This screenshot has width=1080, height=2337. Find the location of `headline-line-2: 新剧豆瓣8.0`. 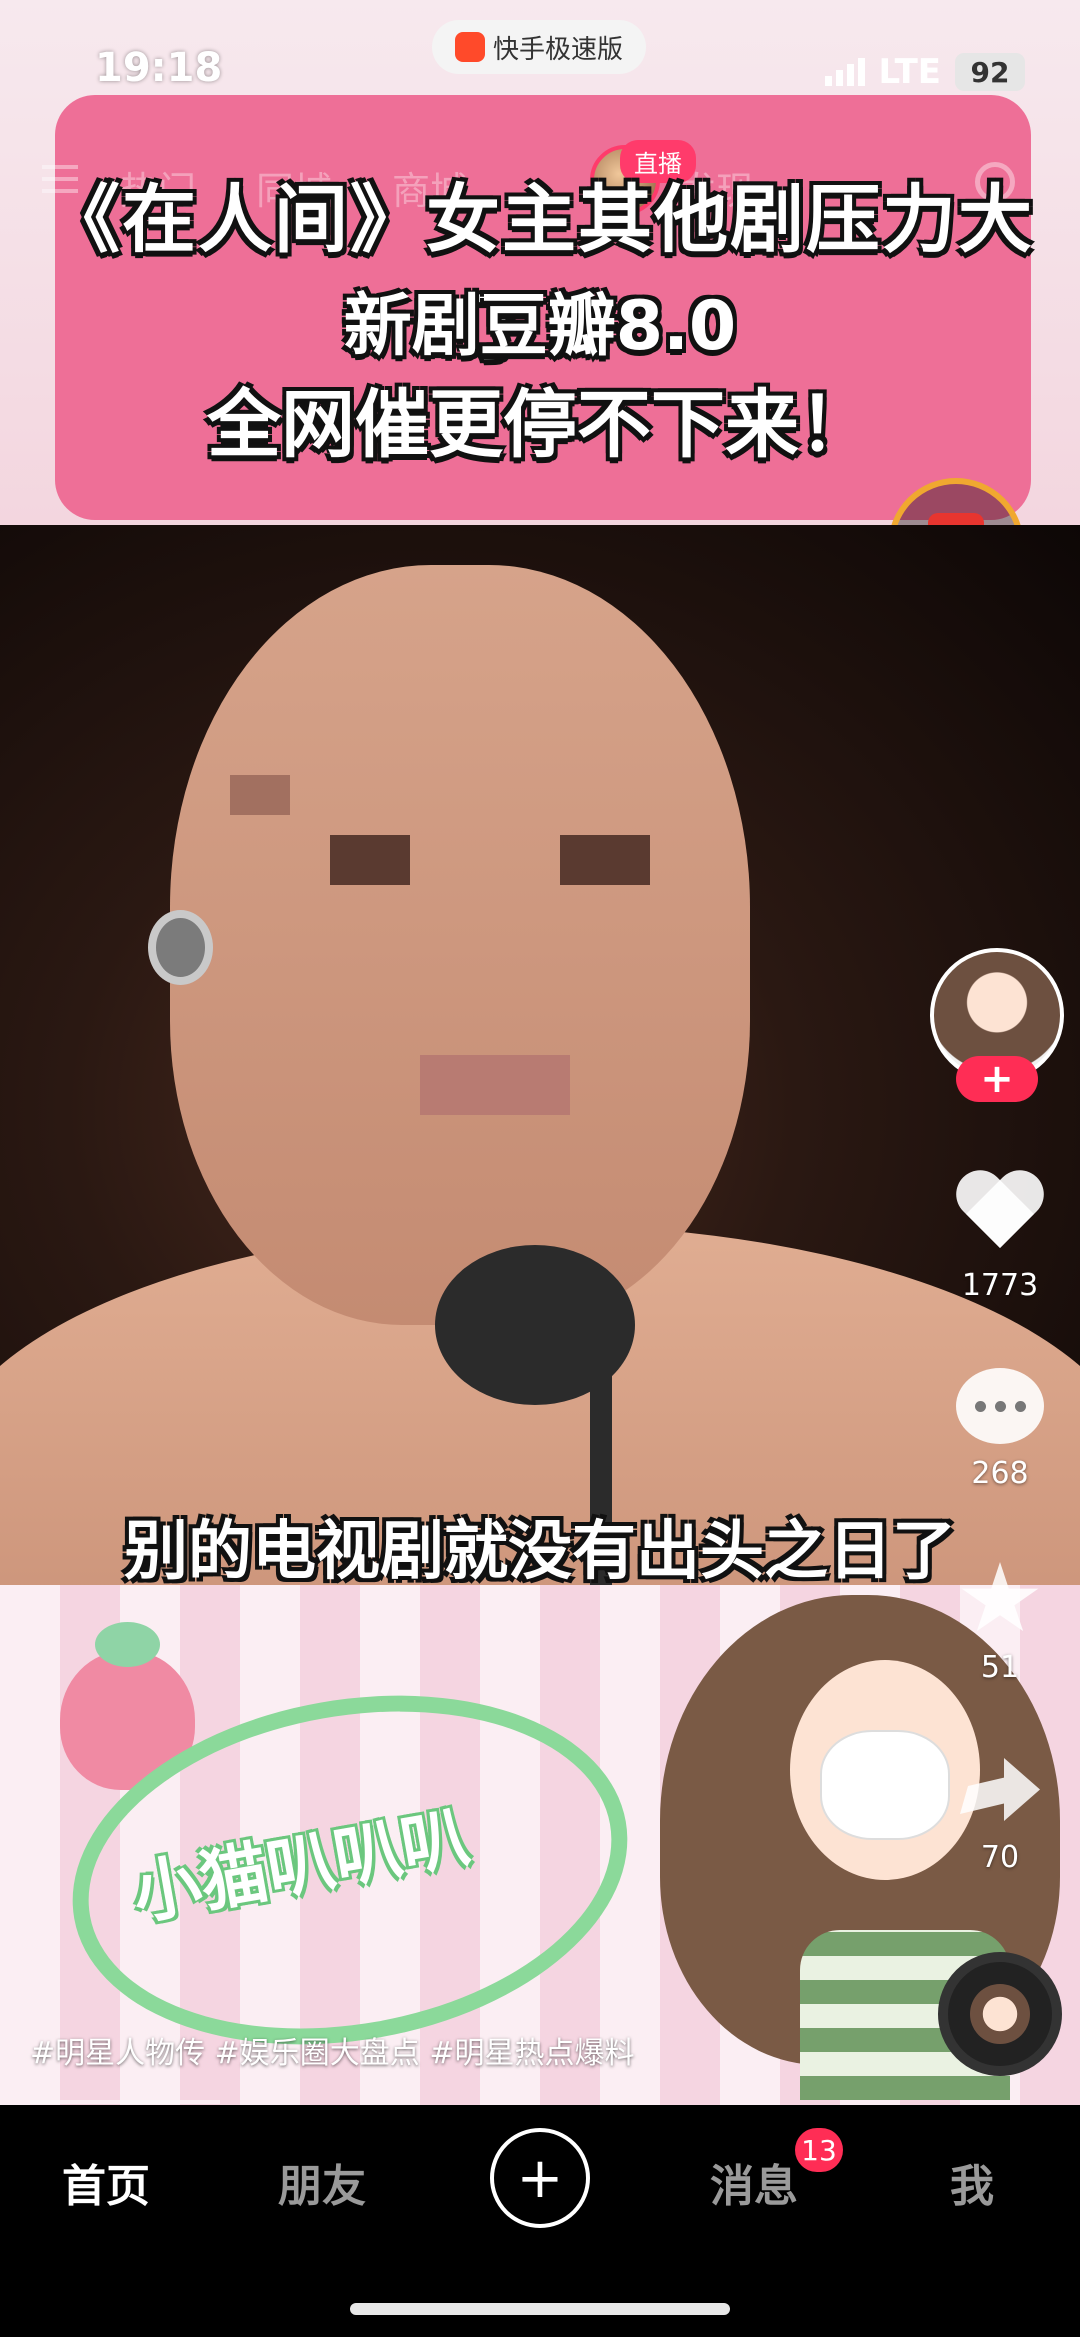

headline-line-2: 新剧豆瓣8.0 is located at coordinates (540, 326).